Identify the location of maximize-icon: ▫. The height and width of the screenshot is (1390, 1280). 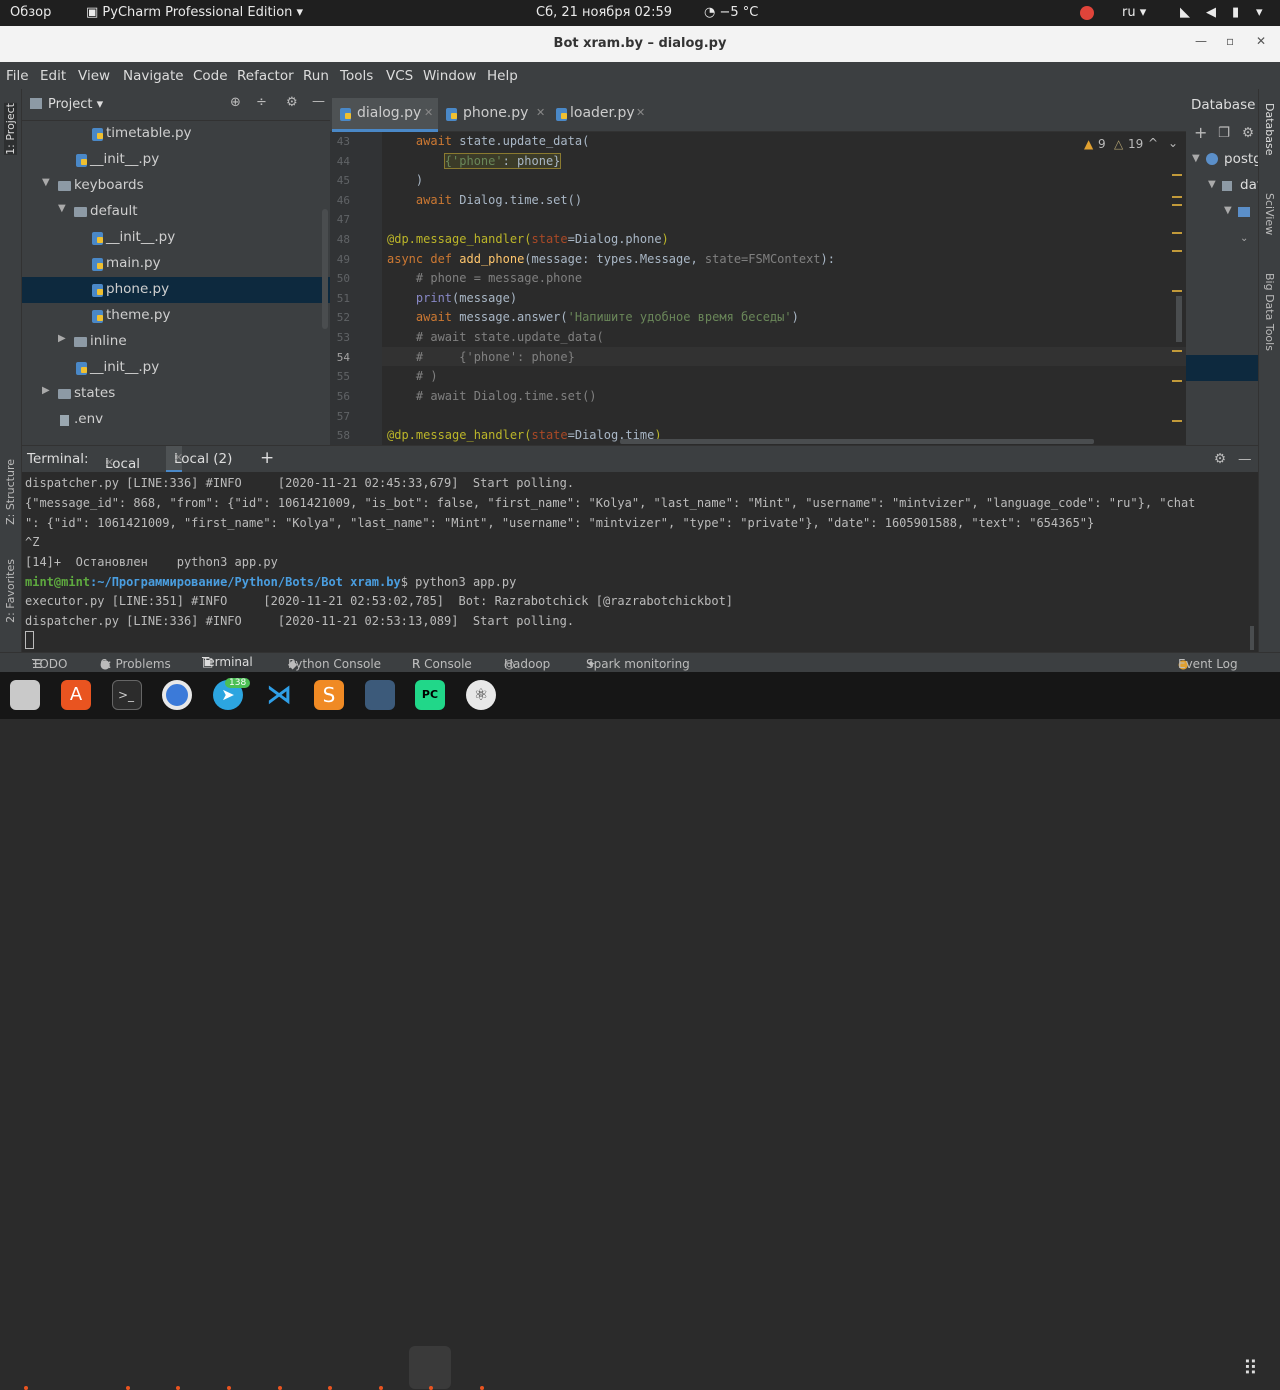
(1230, 41).